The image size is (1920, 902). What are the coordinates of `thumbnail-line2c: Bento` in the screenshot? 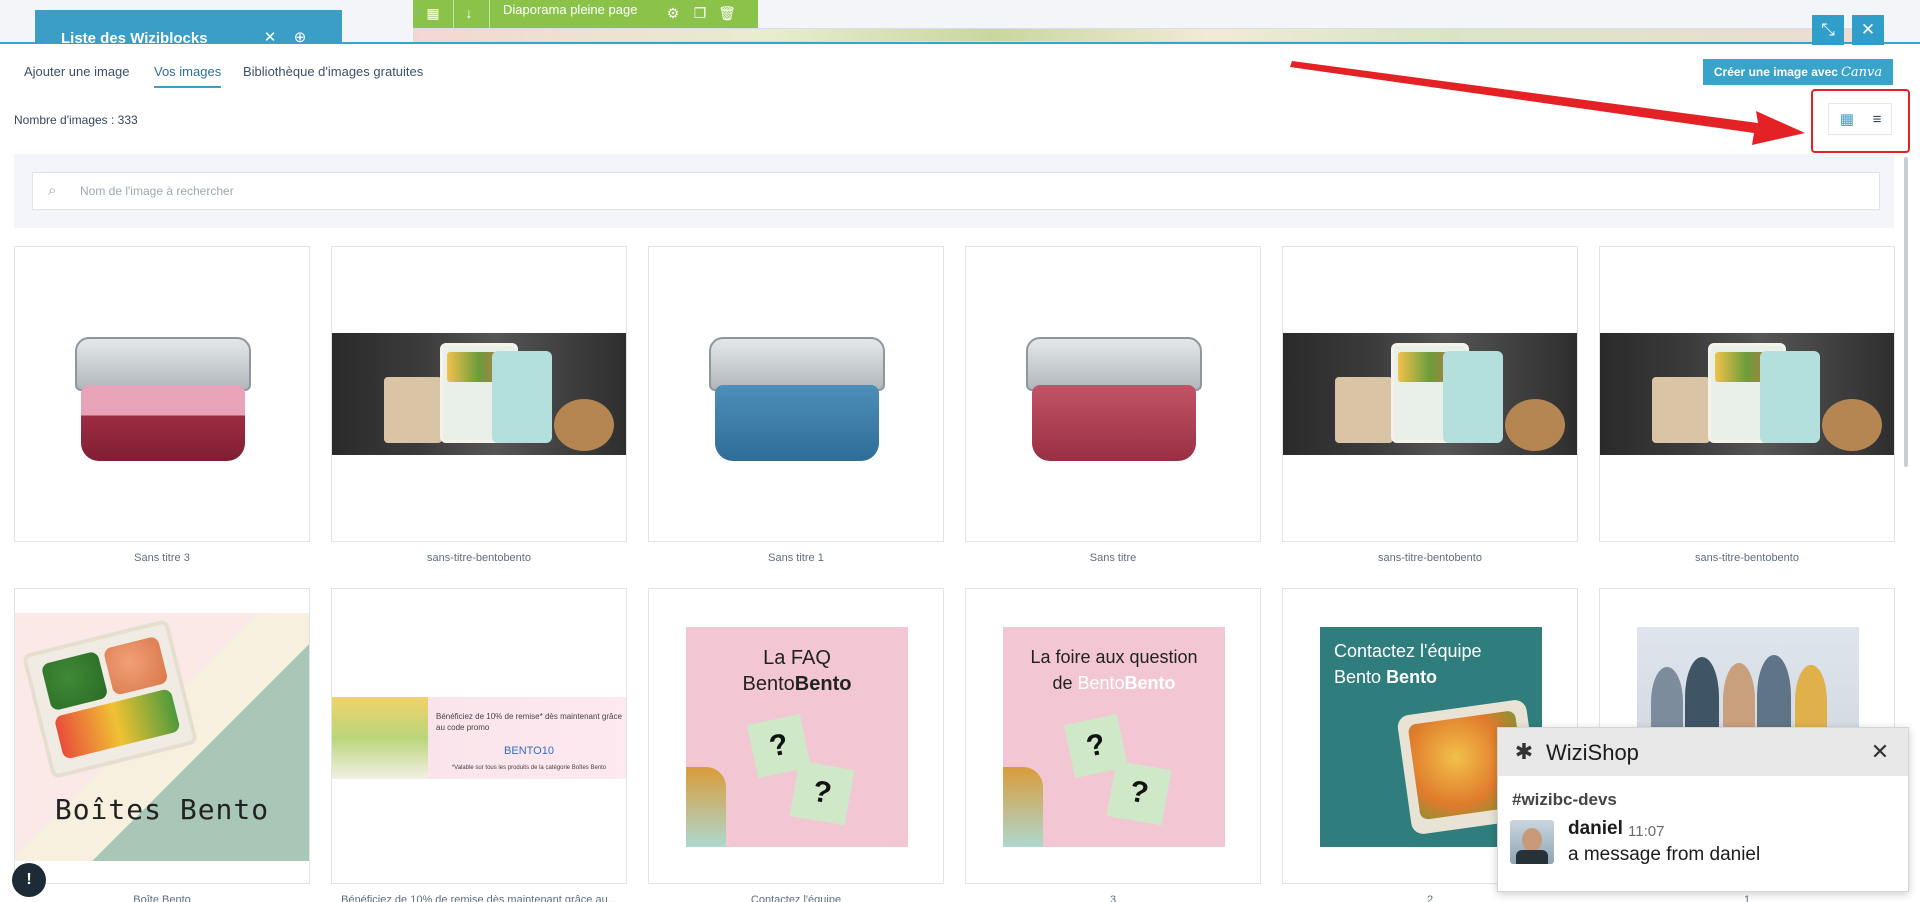 It's located at (1150, 683).